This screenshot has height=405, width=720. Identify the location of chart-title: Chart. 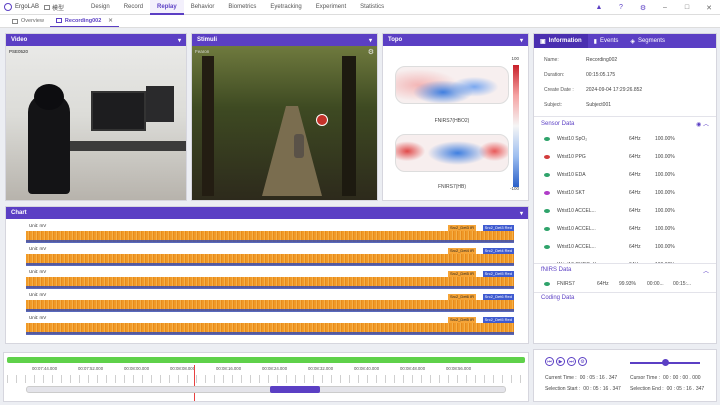
(19, 213).